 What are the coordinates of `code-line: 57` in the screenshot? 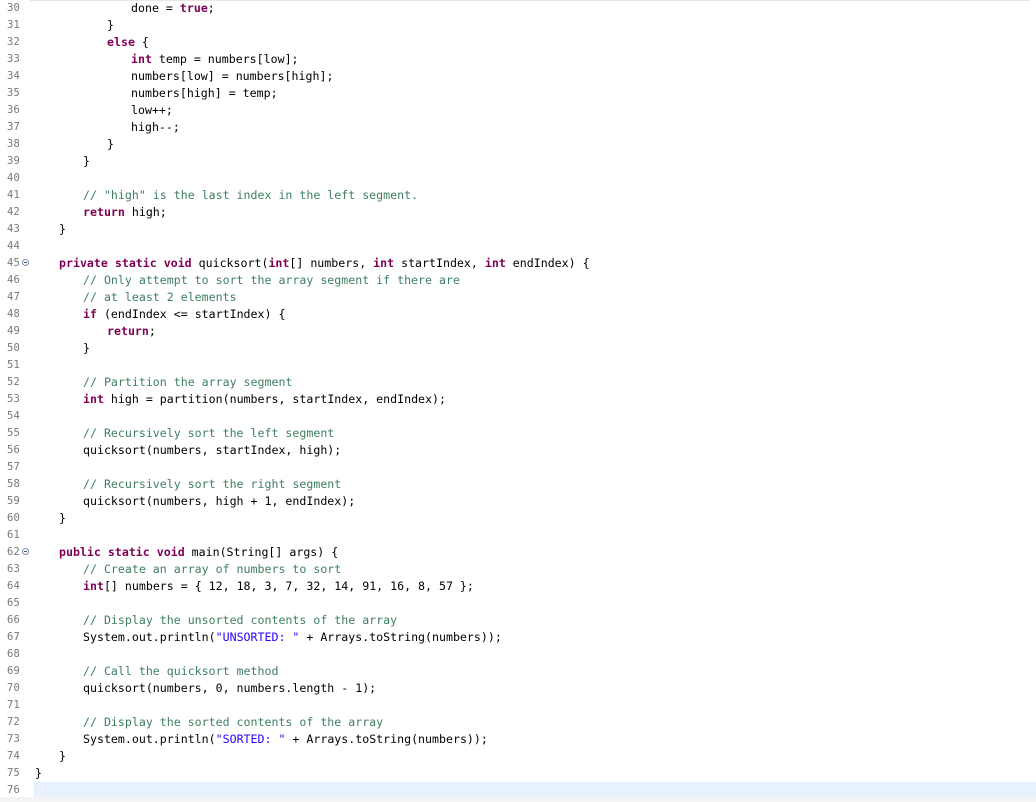 It's located at (518, 467).